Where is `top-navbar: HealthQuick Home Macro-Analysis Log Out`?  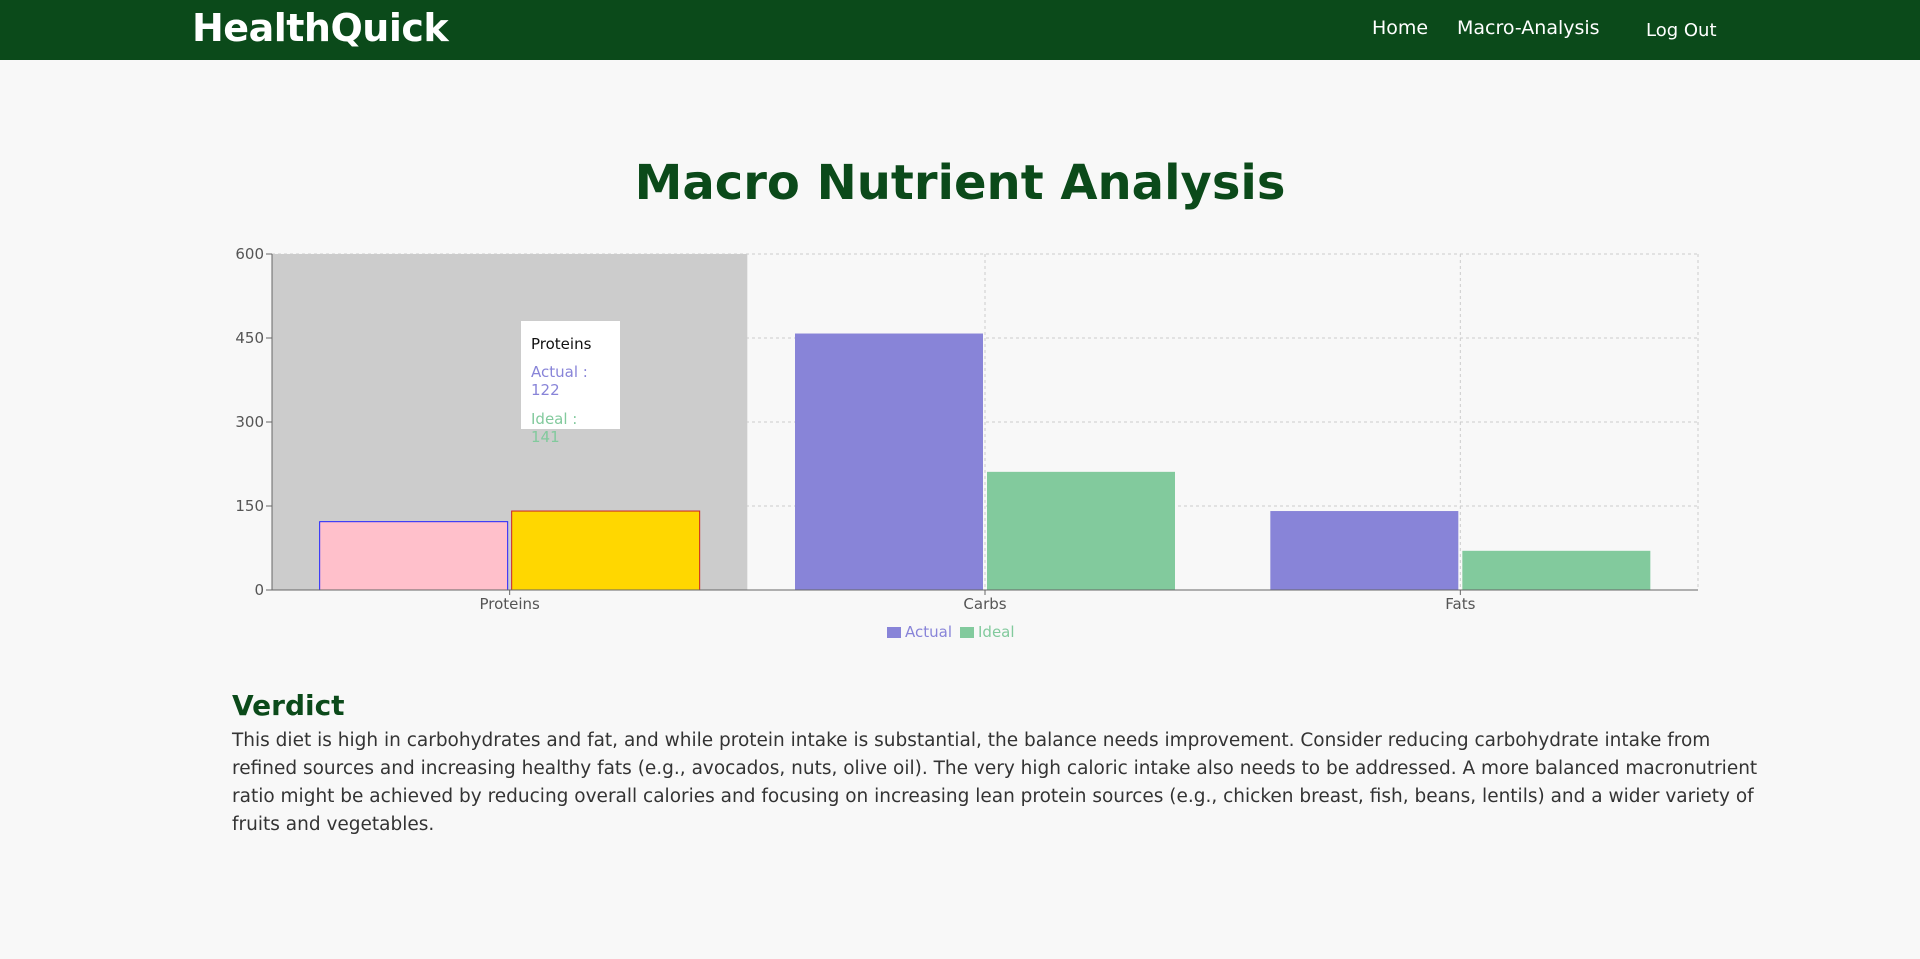 top-navbar: HealthQuick Home Macro-Analysis Log Out is located at coordinates (960, 30).